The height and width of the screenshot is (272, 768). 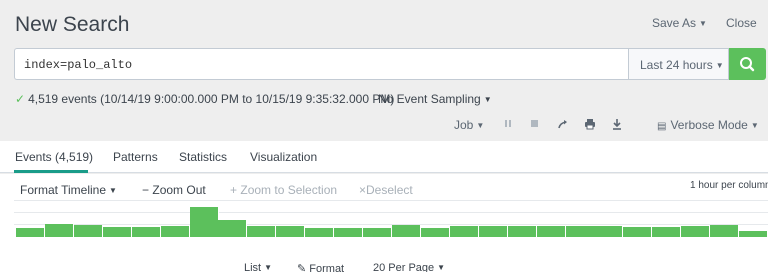 I want to click on format-timeline-label: Format Timeline, so click(x=63, y=190).